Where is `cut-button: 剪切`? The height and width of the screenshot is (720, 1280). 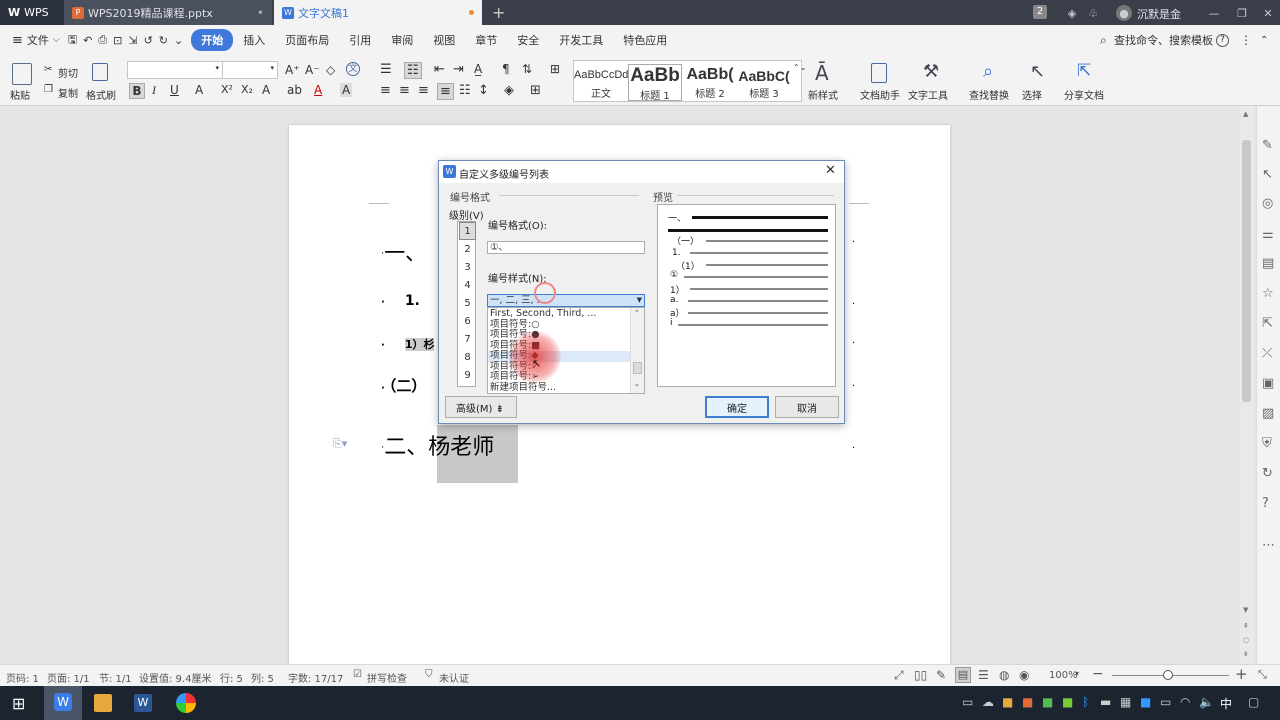
cut-button: 剪切 is located at coordinates (68, 72).